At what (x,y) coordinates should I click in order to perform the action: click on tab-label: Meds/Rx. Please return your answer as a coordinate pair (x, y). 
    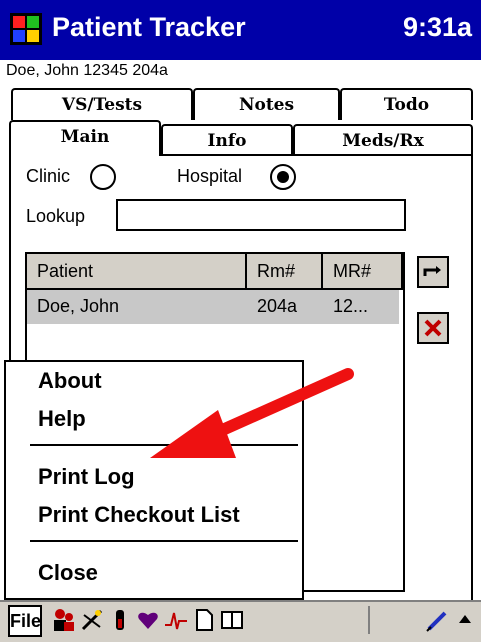
    Looking at the image, I should click on (383, 141).